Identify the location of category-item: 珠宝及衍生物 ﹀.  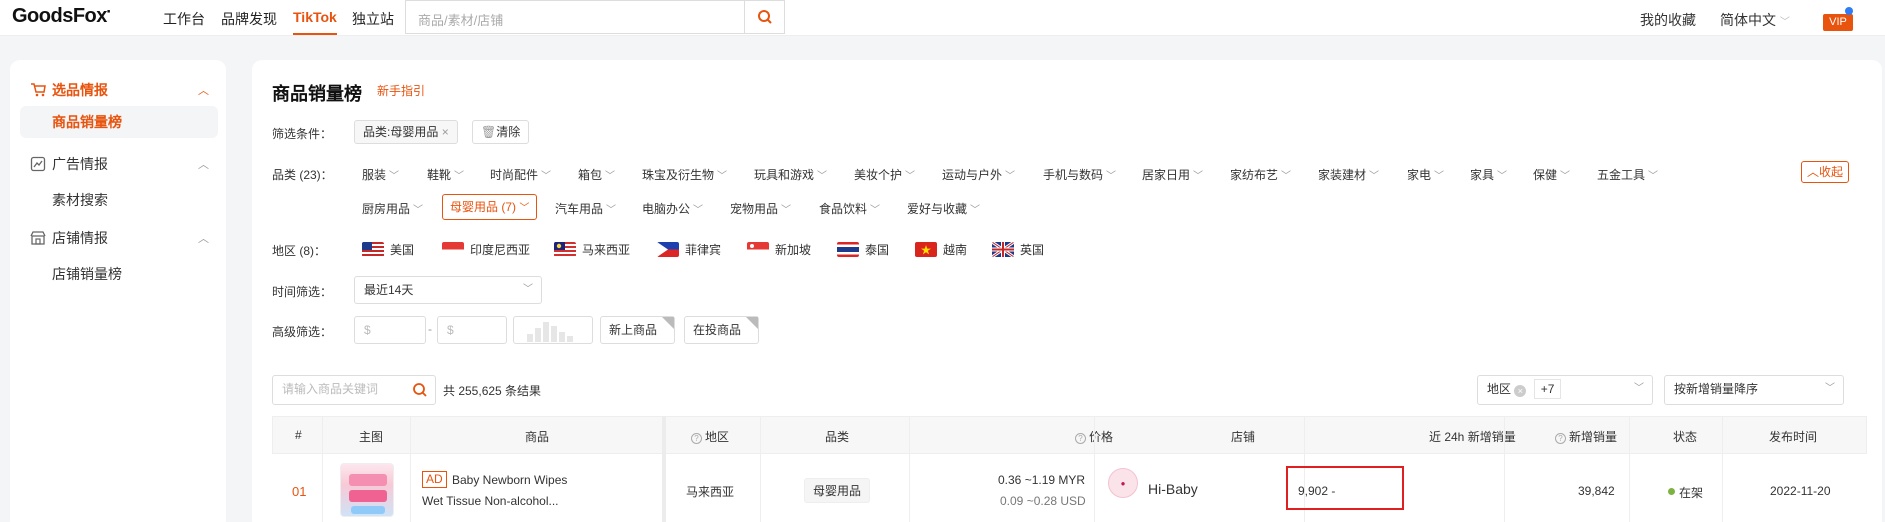
(684, 174).